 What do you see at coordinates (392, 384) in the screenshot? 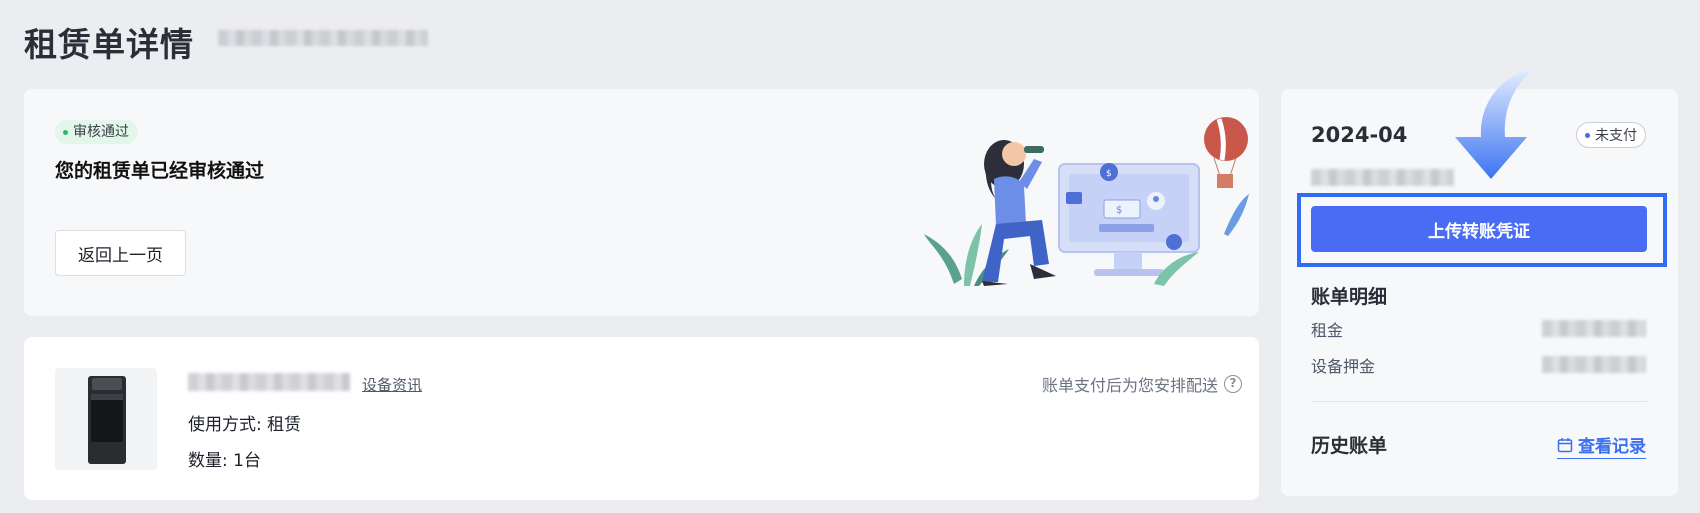
I see `device-info-link: 设备资讯` at bounding box center [392, 384].